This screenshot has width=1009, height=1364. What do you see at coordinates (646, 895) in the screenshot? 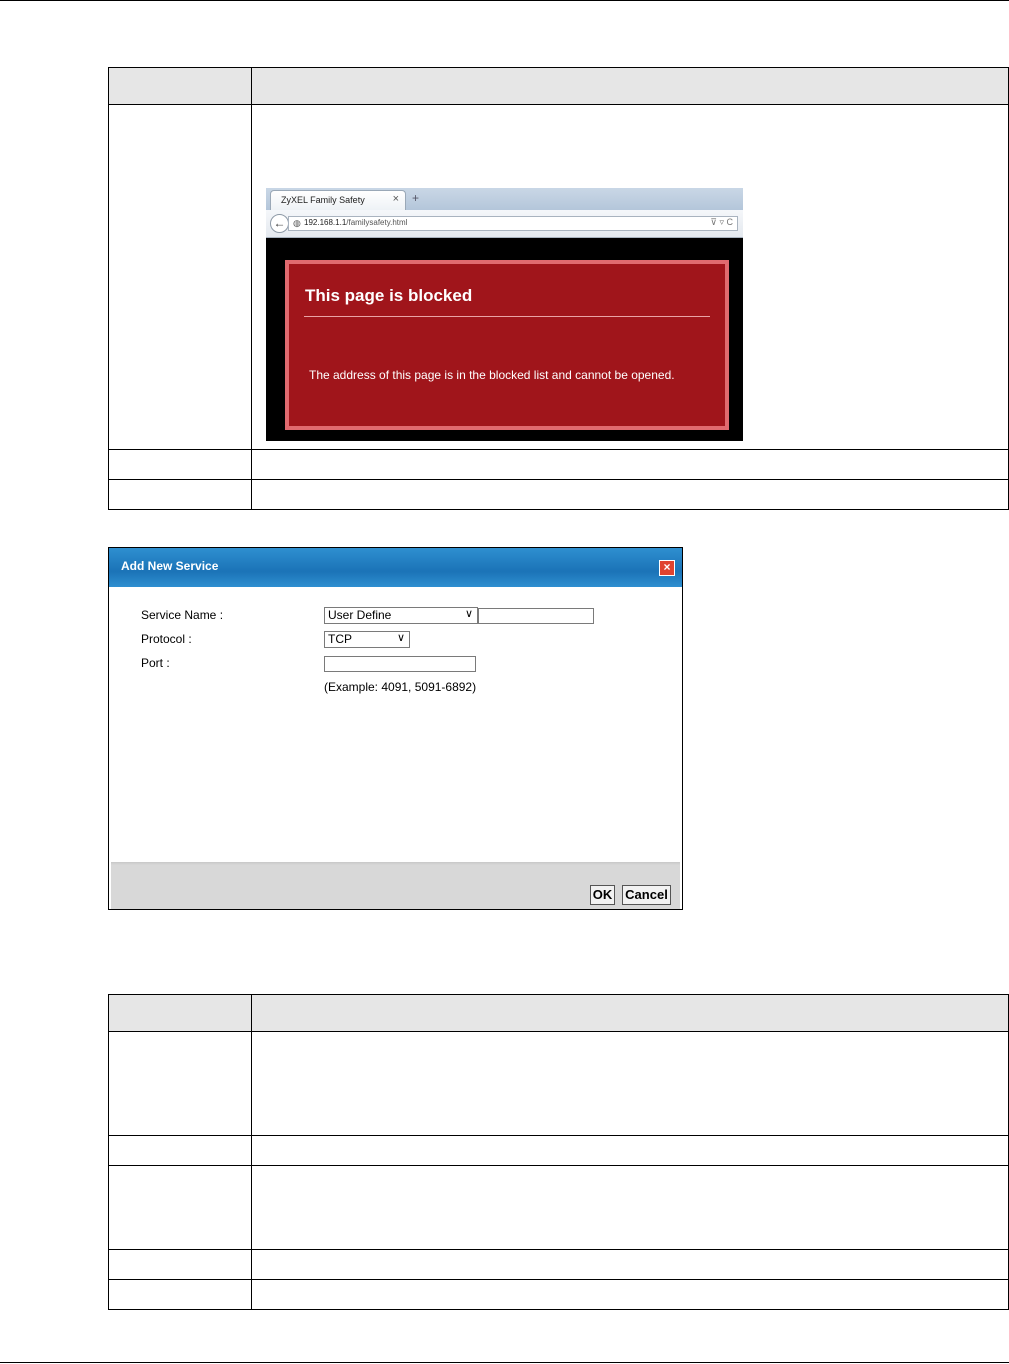
I see `cancel-button: Cancel` at bounding box center [646, 895].